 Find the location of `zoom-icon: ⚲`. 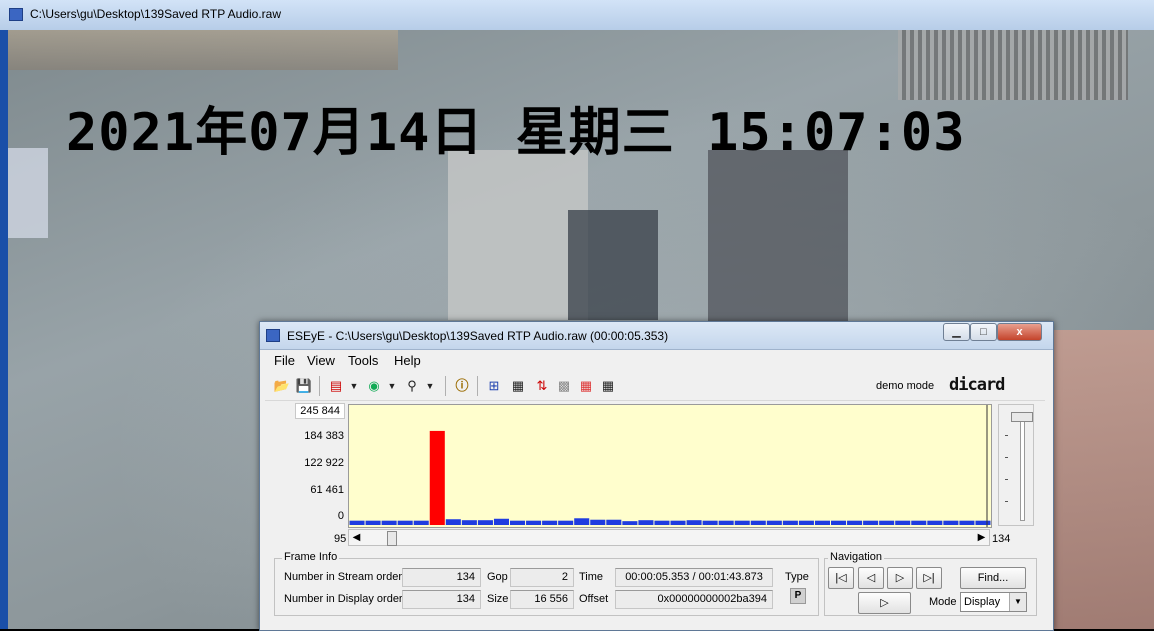

zoom-icon: ⚲ is located at coordinates (412, 386).